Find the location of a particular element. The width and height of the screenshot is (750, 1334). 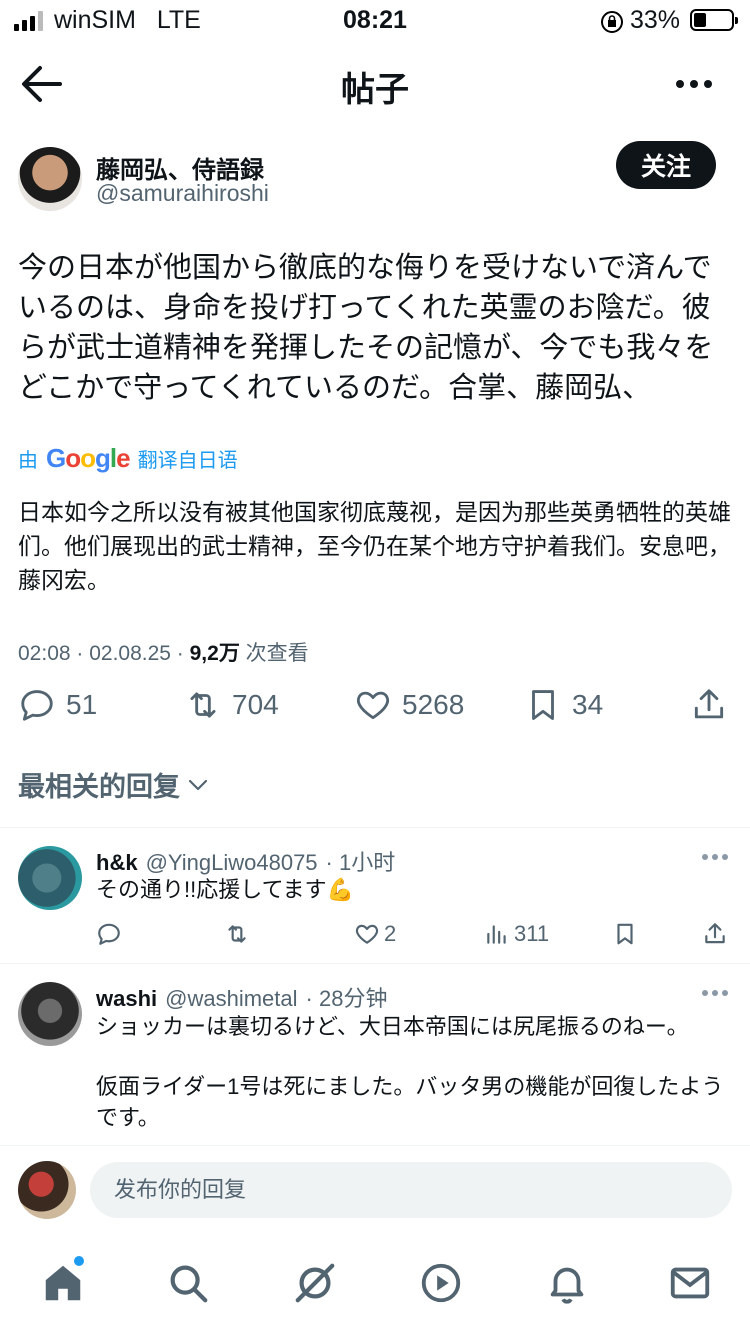

author-avatar is located at coordinates (50, 179).